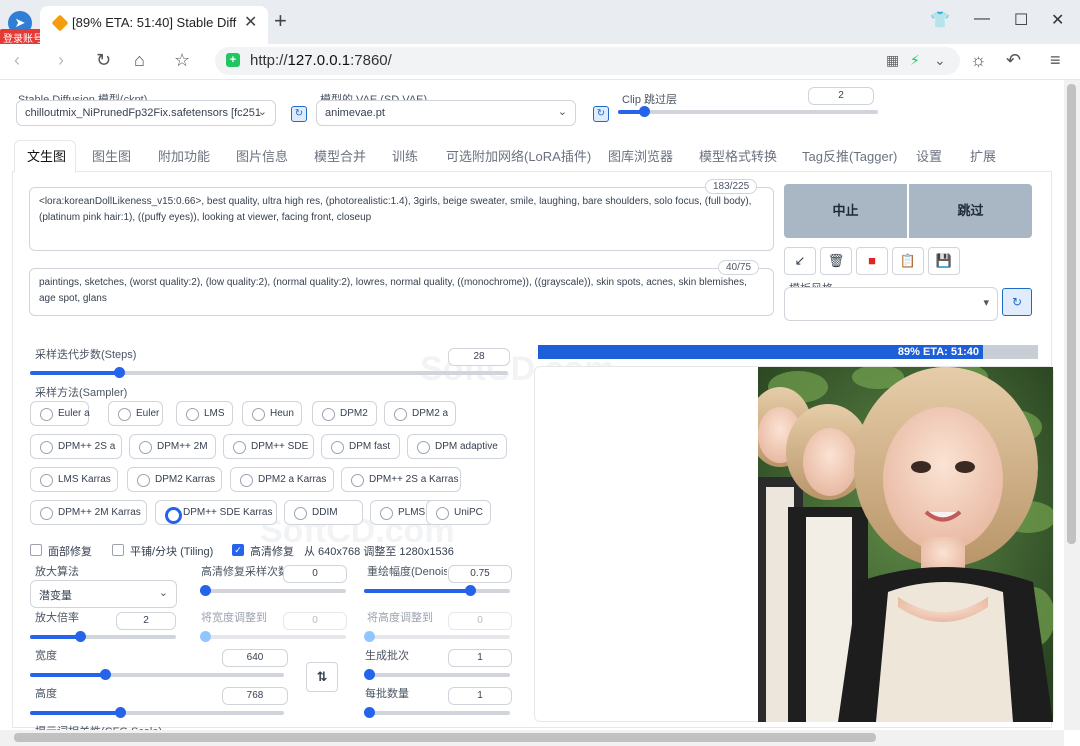  What do you see at coordinates (255, 696) in the screenshot?
I see `height-input: 768` at bounding box center [255, 696].